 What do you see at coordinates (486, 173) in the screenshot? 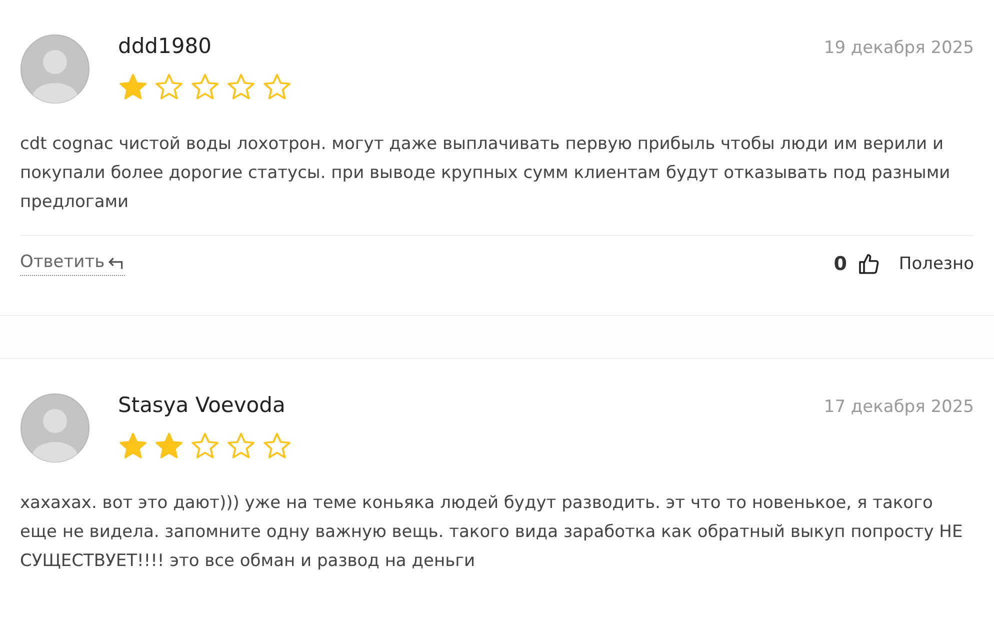
I see `review-text: cdt cognac чистой воды лохотрон. могут даже выплачивать первую прибыль чтобы люди им верили и покупали более дорогие статусы. при выводе крупных сумм клиентам будут отказывать под разными предлогами` at bounding box center [486, 173].